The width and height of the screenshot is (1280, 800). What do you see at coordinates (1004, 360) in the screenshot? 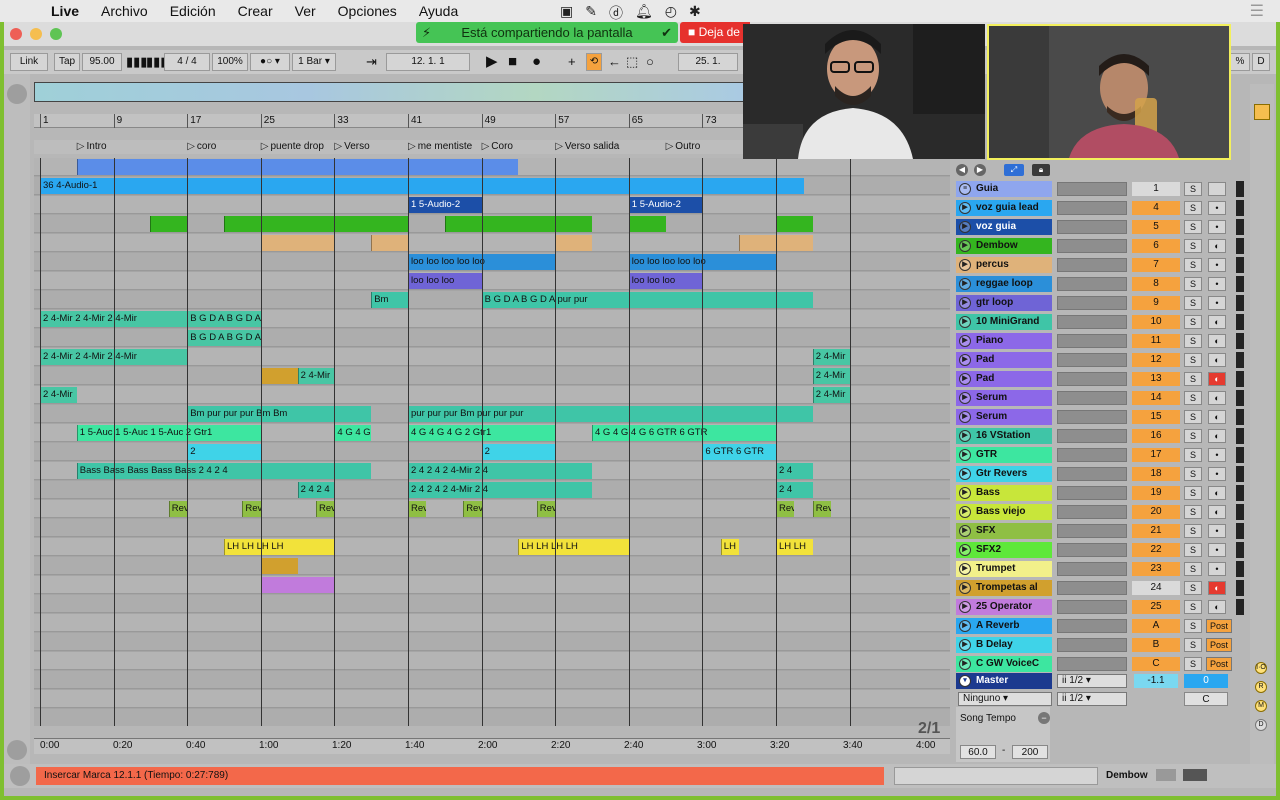
I see `track-name: ▶ Pad` at bounding box center [1004, 360].